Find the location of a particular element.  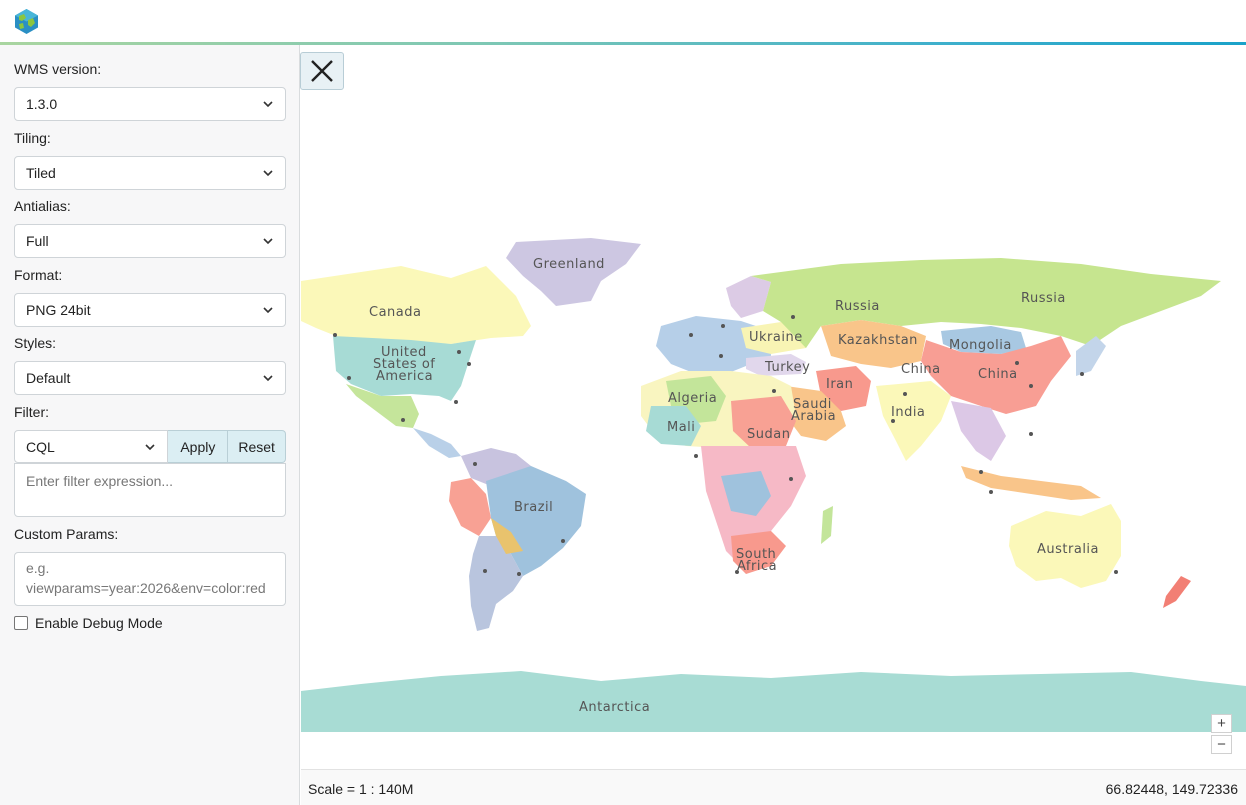

map-label-south-africa-2: Africa is located at coordinates (757, 566).